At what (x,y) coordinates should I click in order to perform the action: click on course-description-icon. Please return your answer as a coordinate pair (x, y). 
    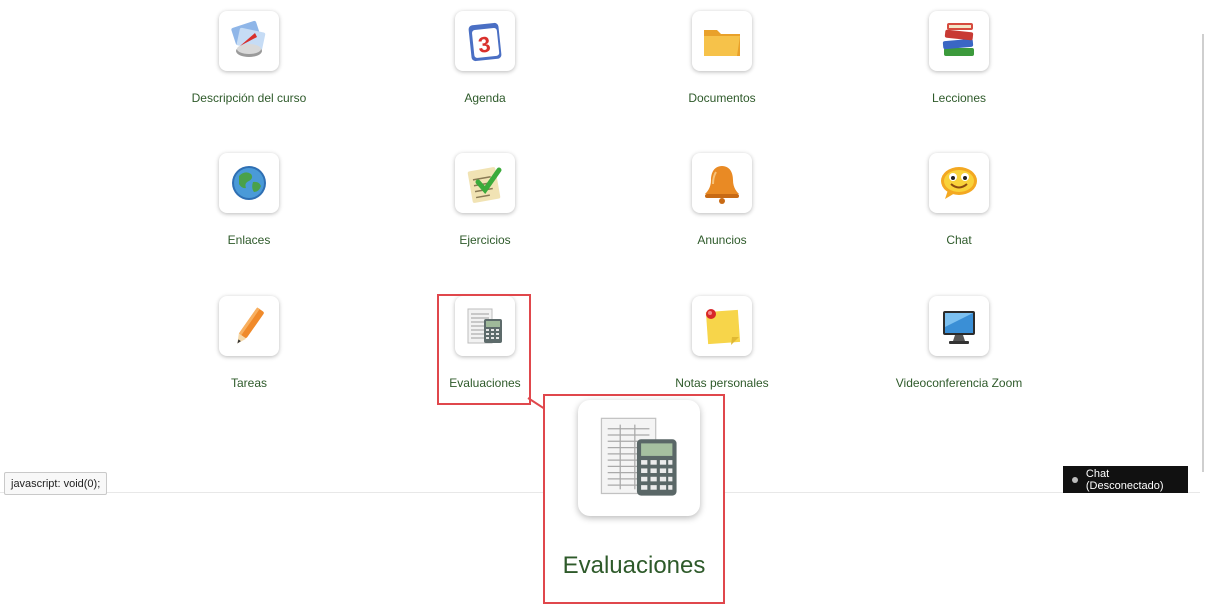
    Looking at the image, I should click on (249, 41).